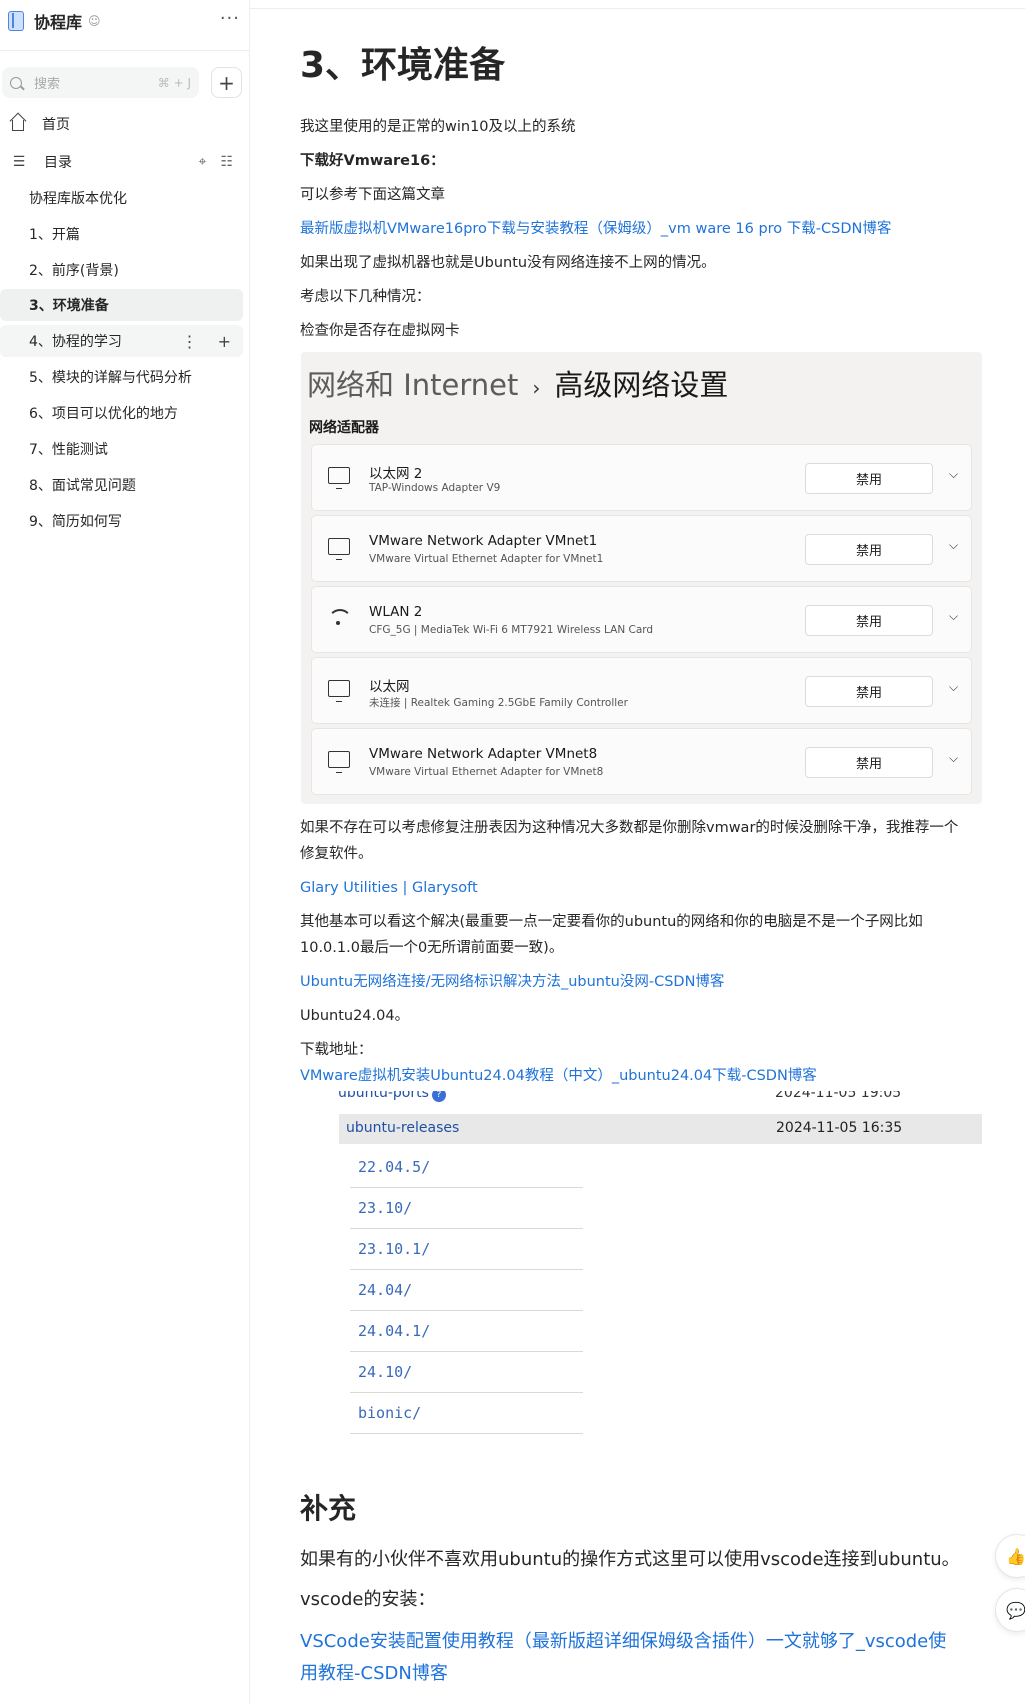 The height and width of the screenshot is (1704, 1025). Describe the element at coordinates (536, 388) in the screenshot. I see `chevron-right-icon: ›` at that location.